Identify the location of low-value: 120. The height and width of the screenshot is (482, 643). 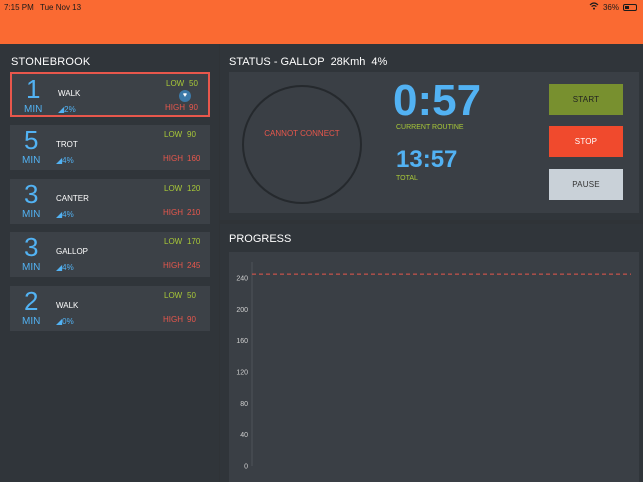
(194, 188).